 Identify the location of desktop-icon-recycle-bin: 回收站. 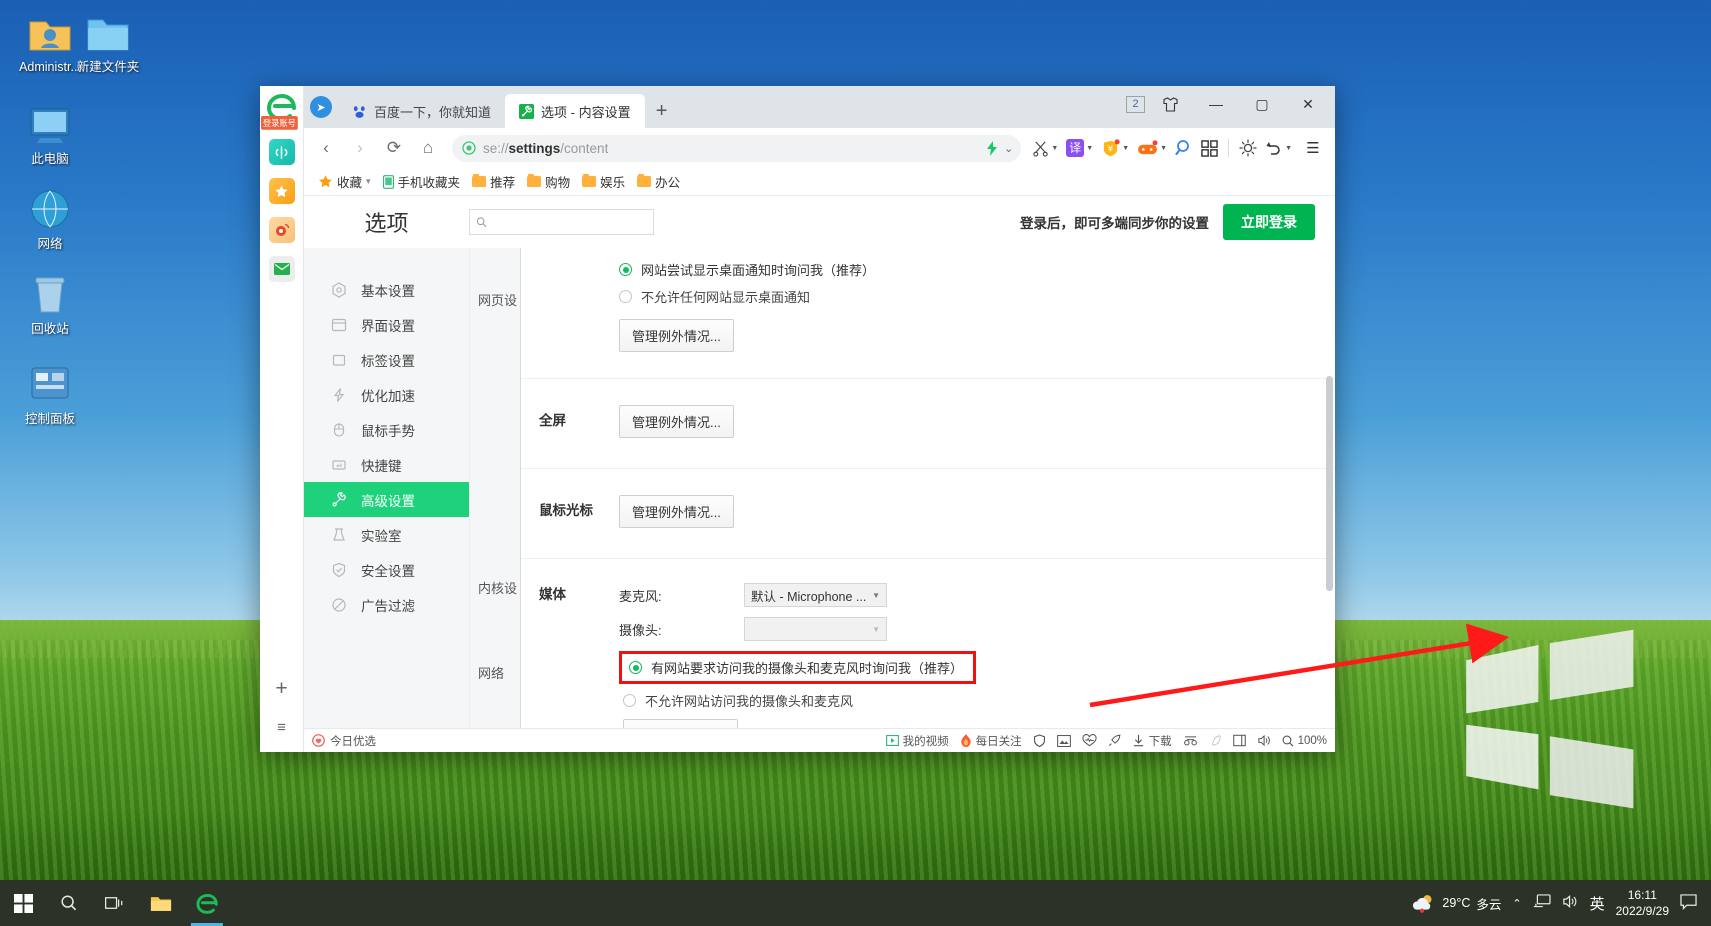
(50, 304).